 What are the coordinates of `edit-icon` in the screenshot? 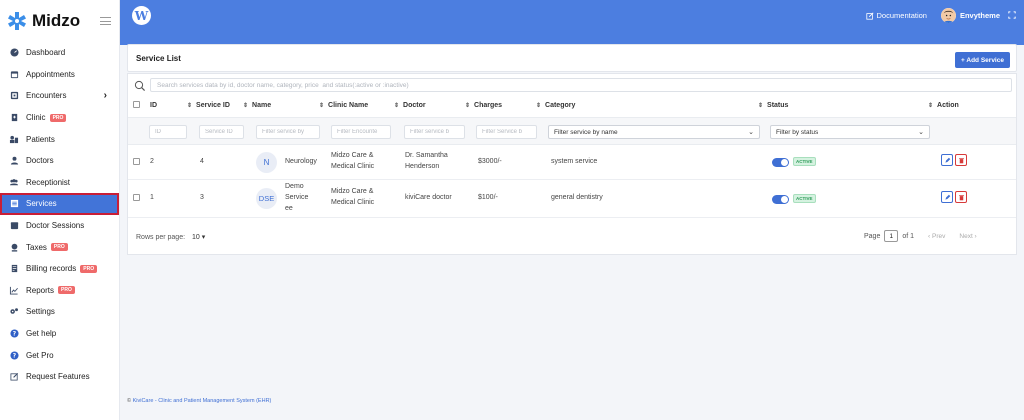 It's located at (14, 377).